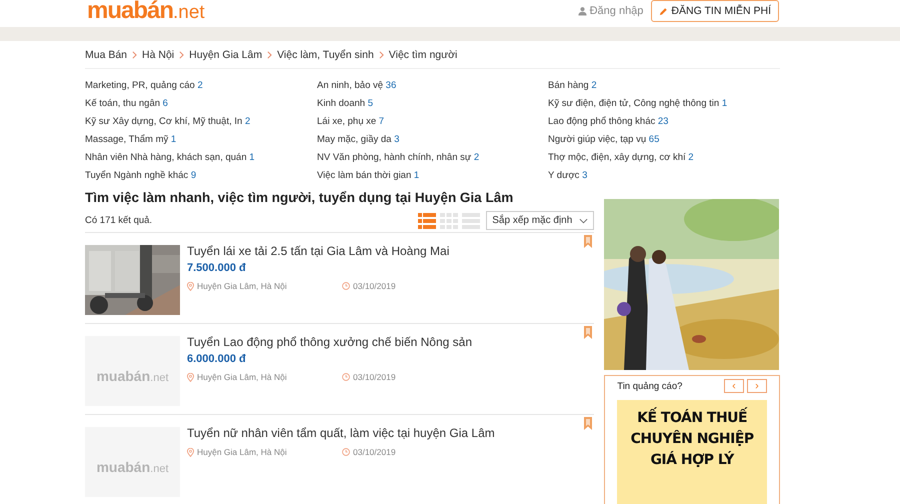  Describe the element at coordinates (201, 122) in the screenshot. I see `category-link: Kỹ sư Xây dựng, Cơ khí, Mỹ thuật, In 2` at that location.